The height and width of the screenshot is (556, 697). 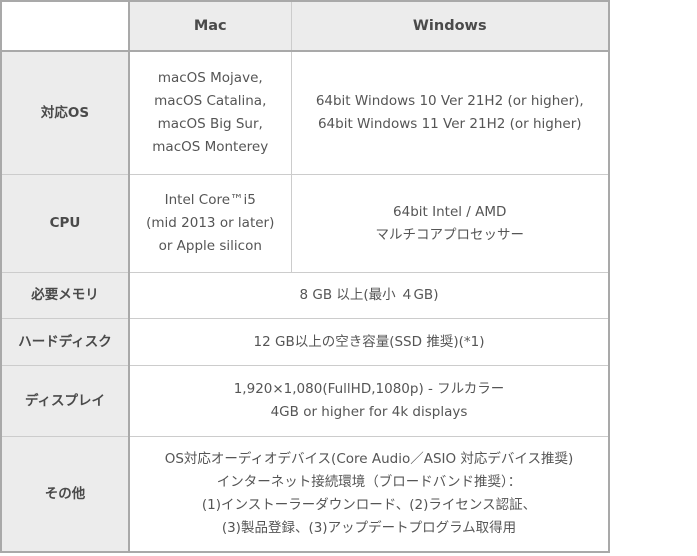 What do you see at coordinates (65, 295) in the screenshot?
I see `row-label-memory: 必要メモリ` at bounding box center [65, 295].